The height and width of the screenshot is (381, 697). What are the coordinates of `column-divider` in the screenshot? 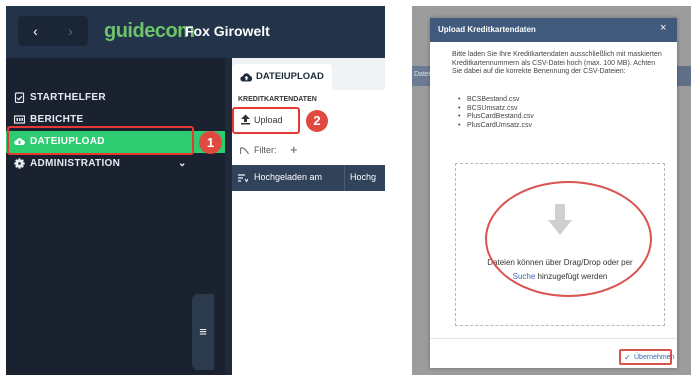 It's located at (344, 178).